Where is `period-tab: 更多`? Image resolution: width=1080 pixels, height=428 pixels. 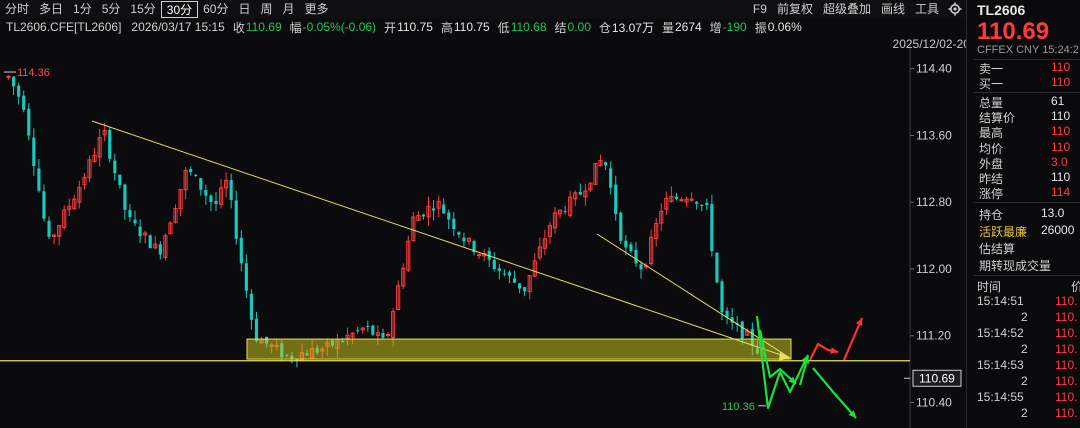 period-tab: 更多 is located at coordinates (317, 9).